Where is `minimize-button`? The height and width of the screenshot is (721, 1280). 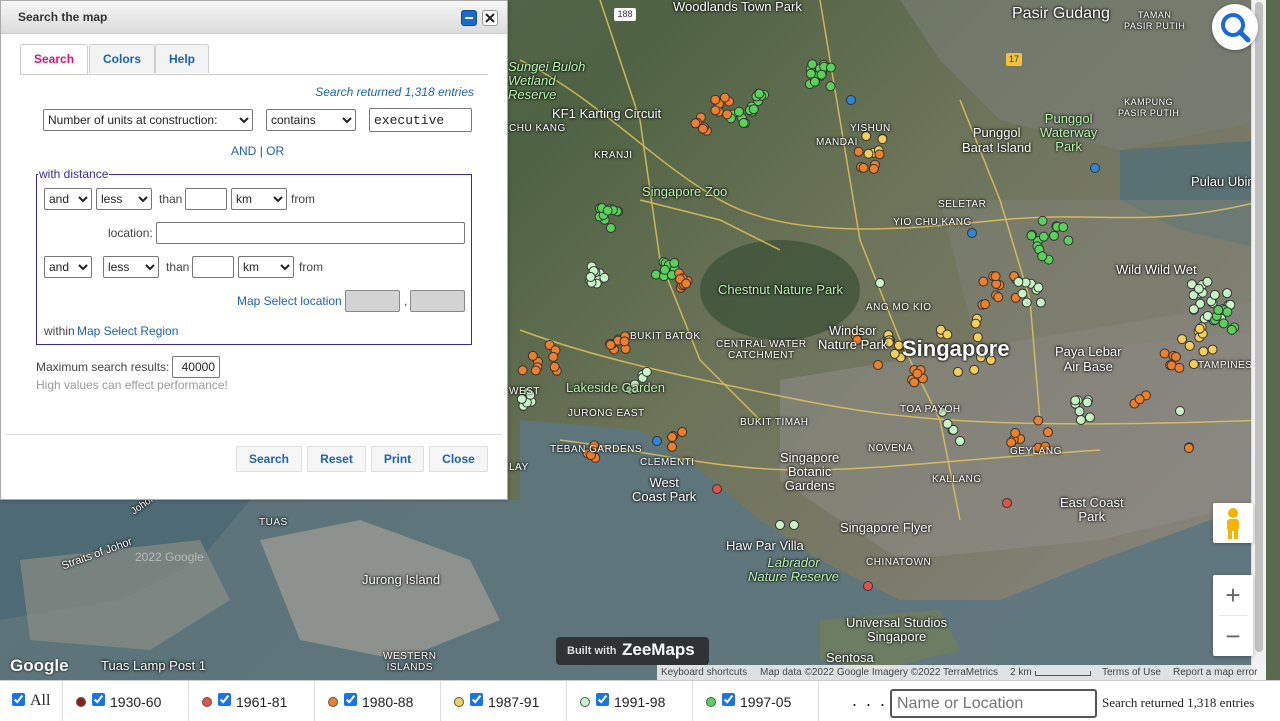 minimize-button is located at coordinates (469, 18).